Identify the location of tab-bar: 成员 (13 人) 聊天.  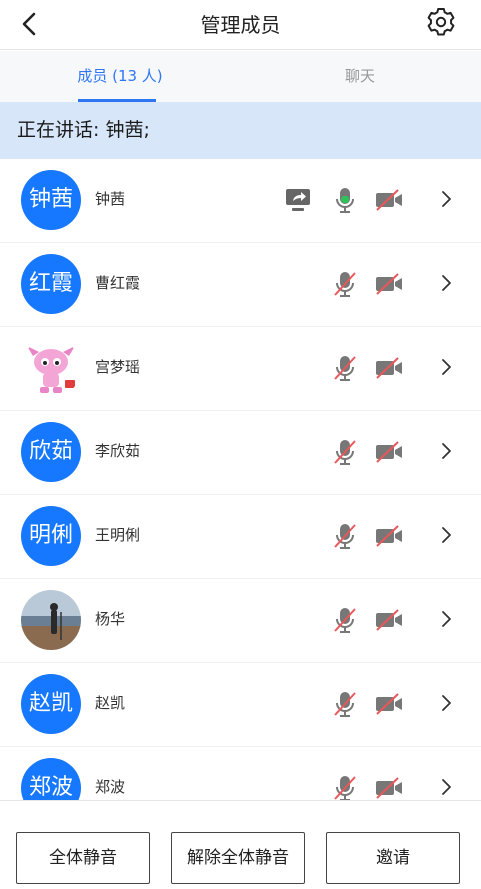
(240, 76).